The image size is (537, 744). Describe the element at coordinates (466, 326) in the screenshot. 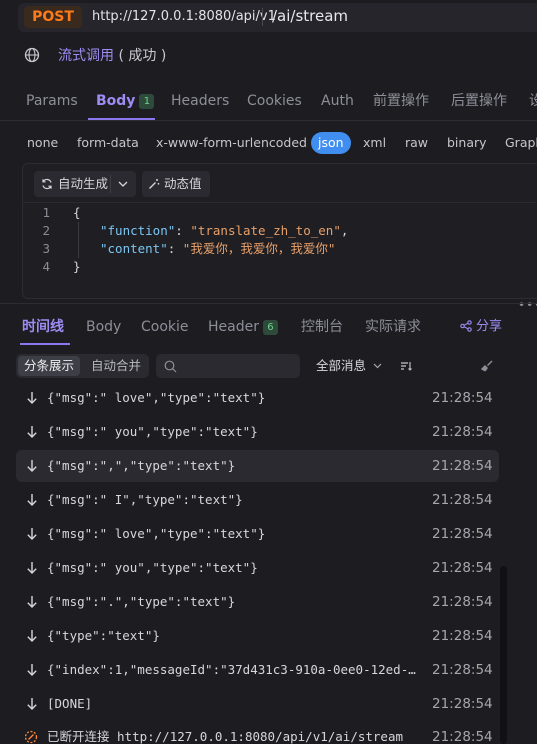

I see `share-icon` at that location.